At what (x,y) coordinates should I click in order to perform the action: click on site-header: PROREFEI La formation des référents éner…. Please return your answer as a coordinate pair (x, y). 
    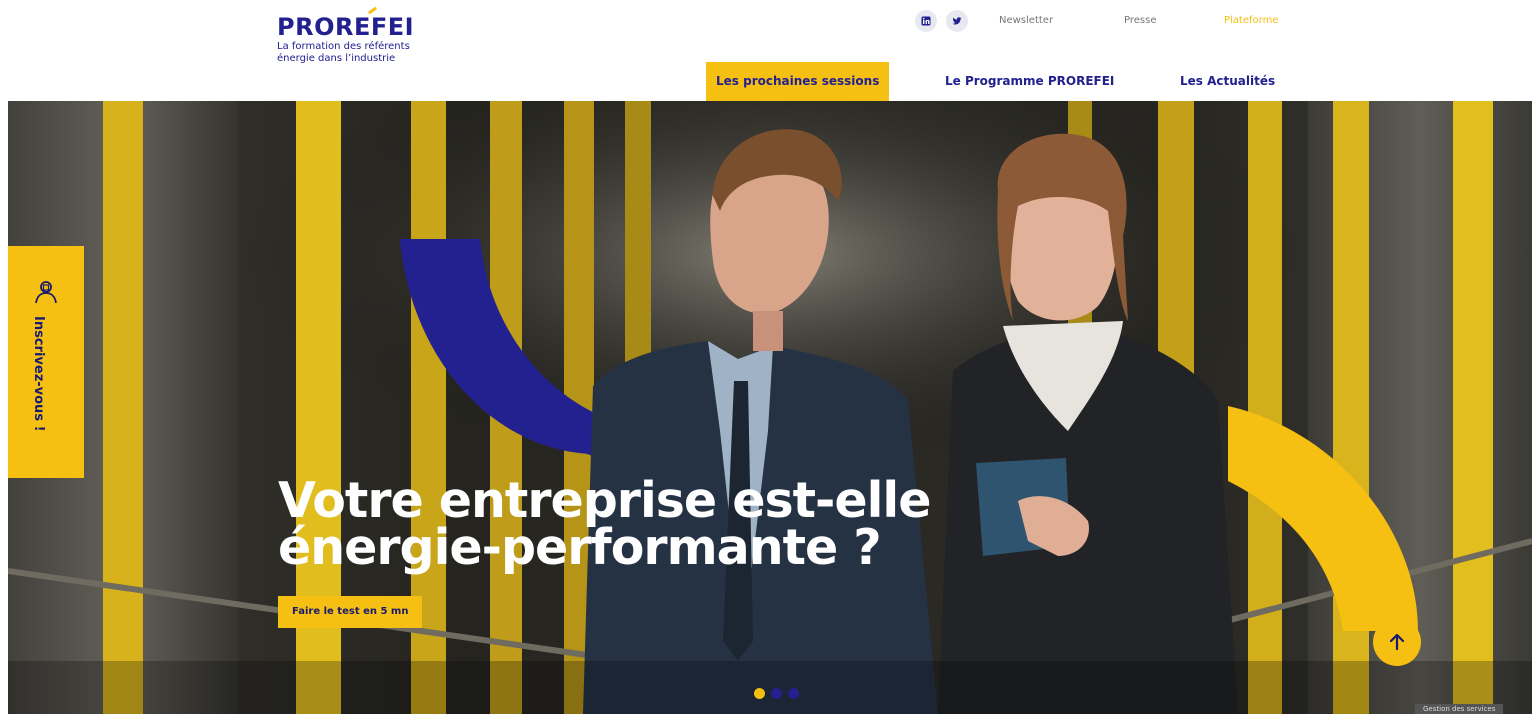
    Looking at the image, I should click on (766, 50).